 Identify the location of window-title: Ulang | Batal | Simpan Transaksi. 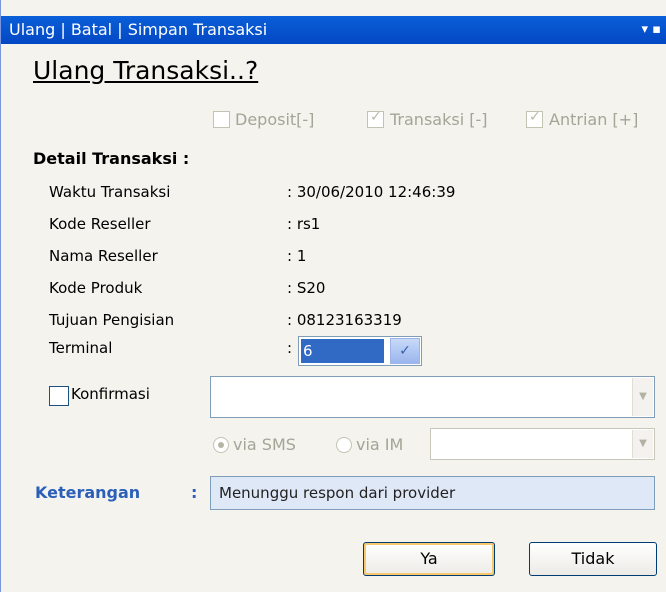
(138, 29).